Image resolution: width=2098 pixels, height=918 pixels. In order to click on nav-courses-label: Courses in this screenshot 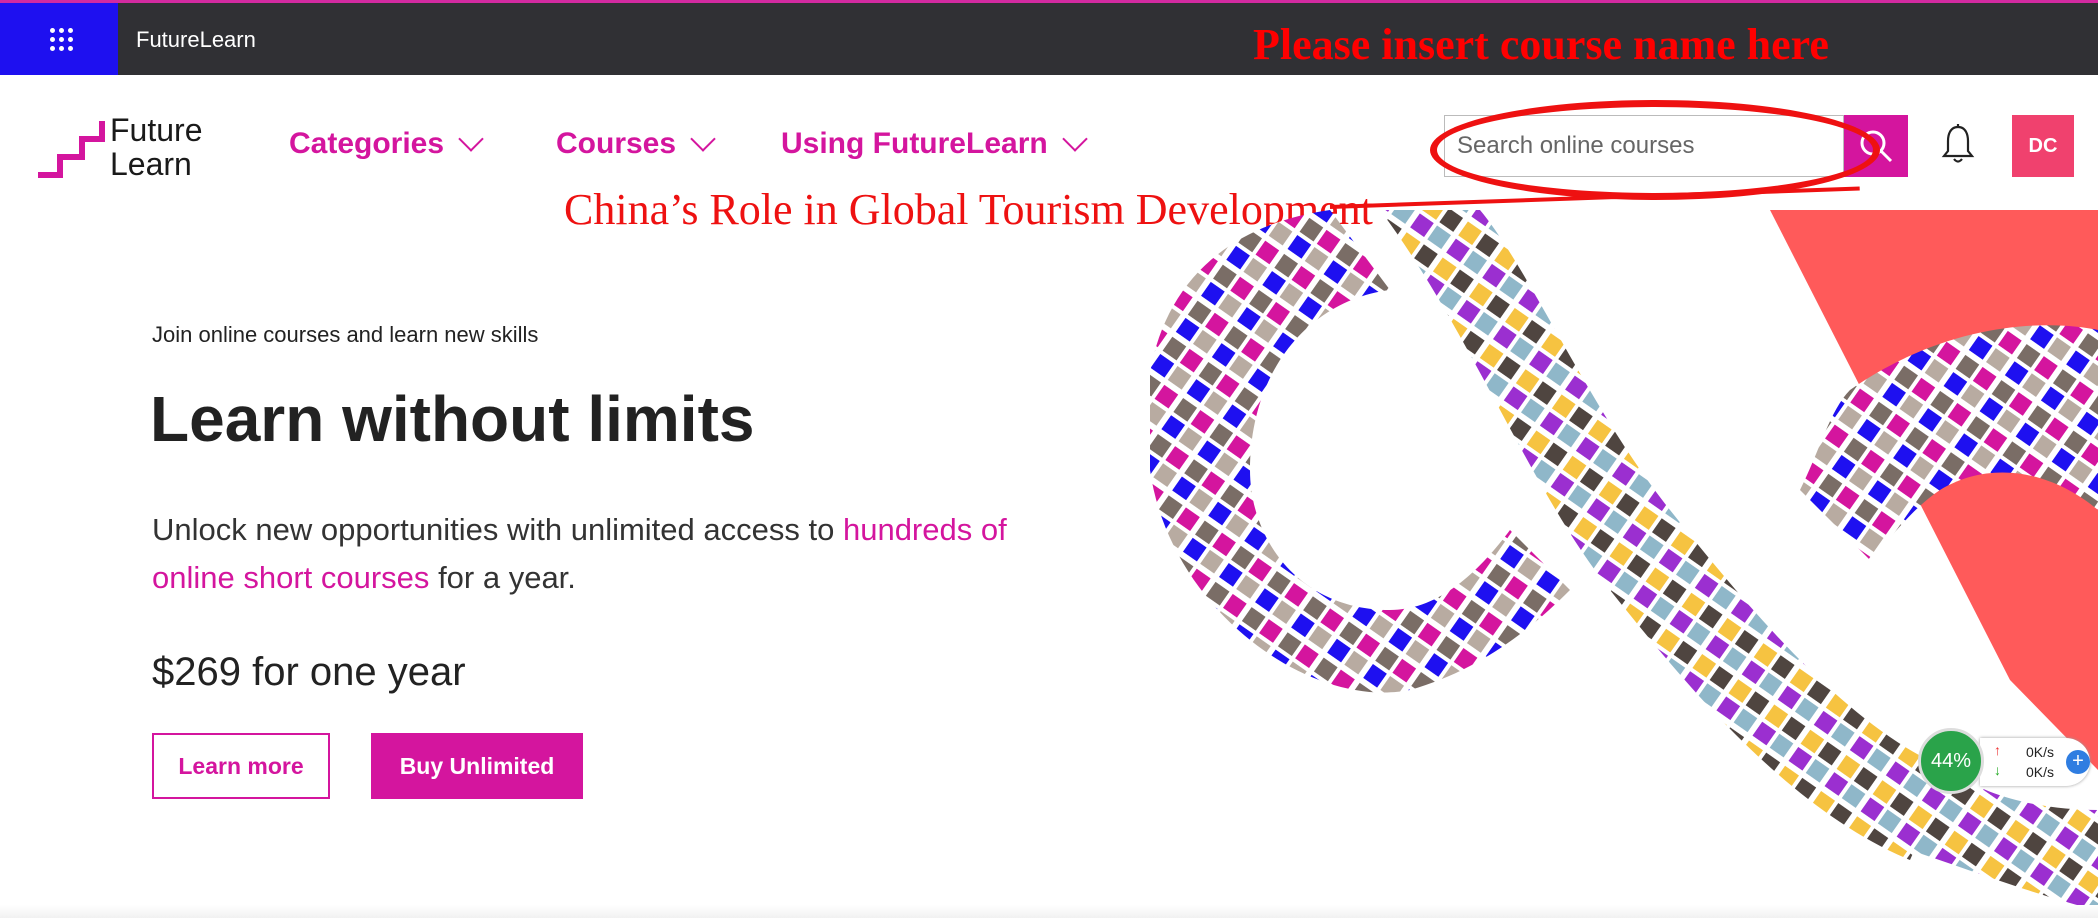, I will do `click(616, 143)`.